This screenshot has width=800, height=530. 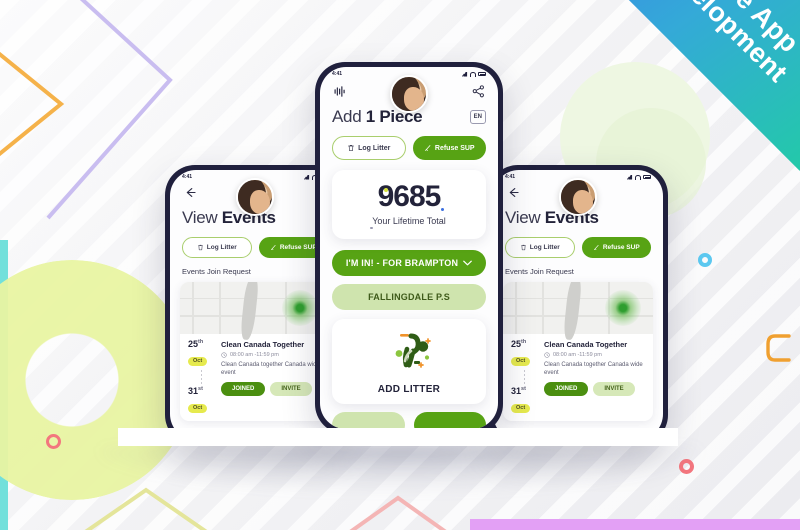 What do you see at coordinates (413, 350) in the screenshot?
I see `person-picking-litter-icon` at bounding box center [413, 350].